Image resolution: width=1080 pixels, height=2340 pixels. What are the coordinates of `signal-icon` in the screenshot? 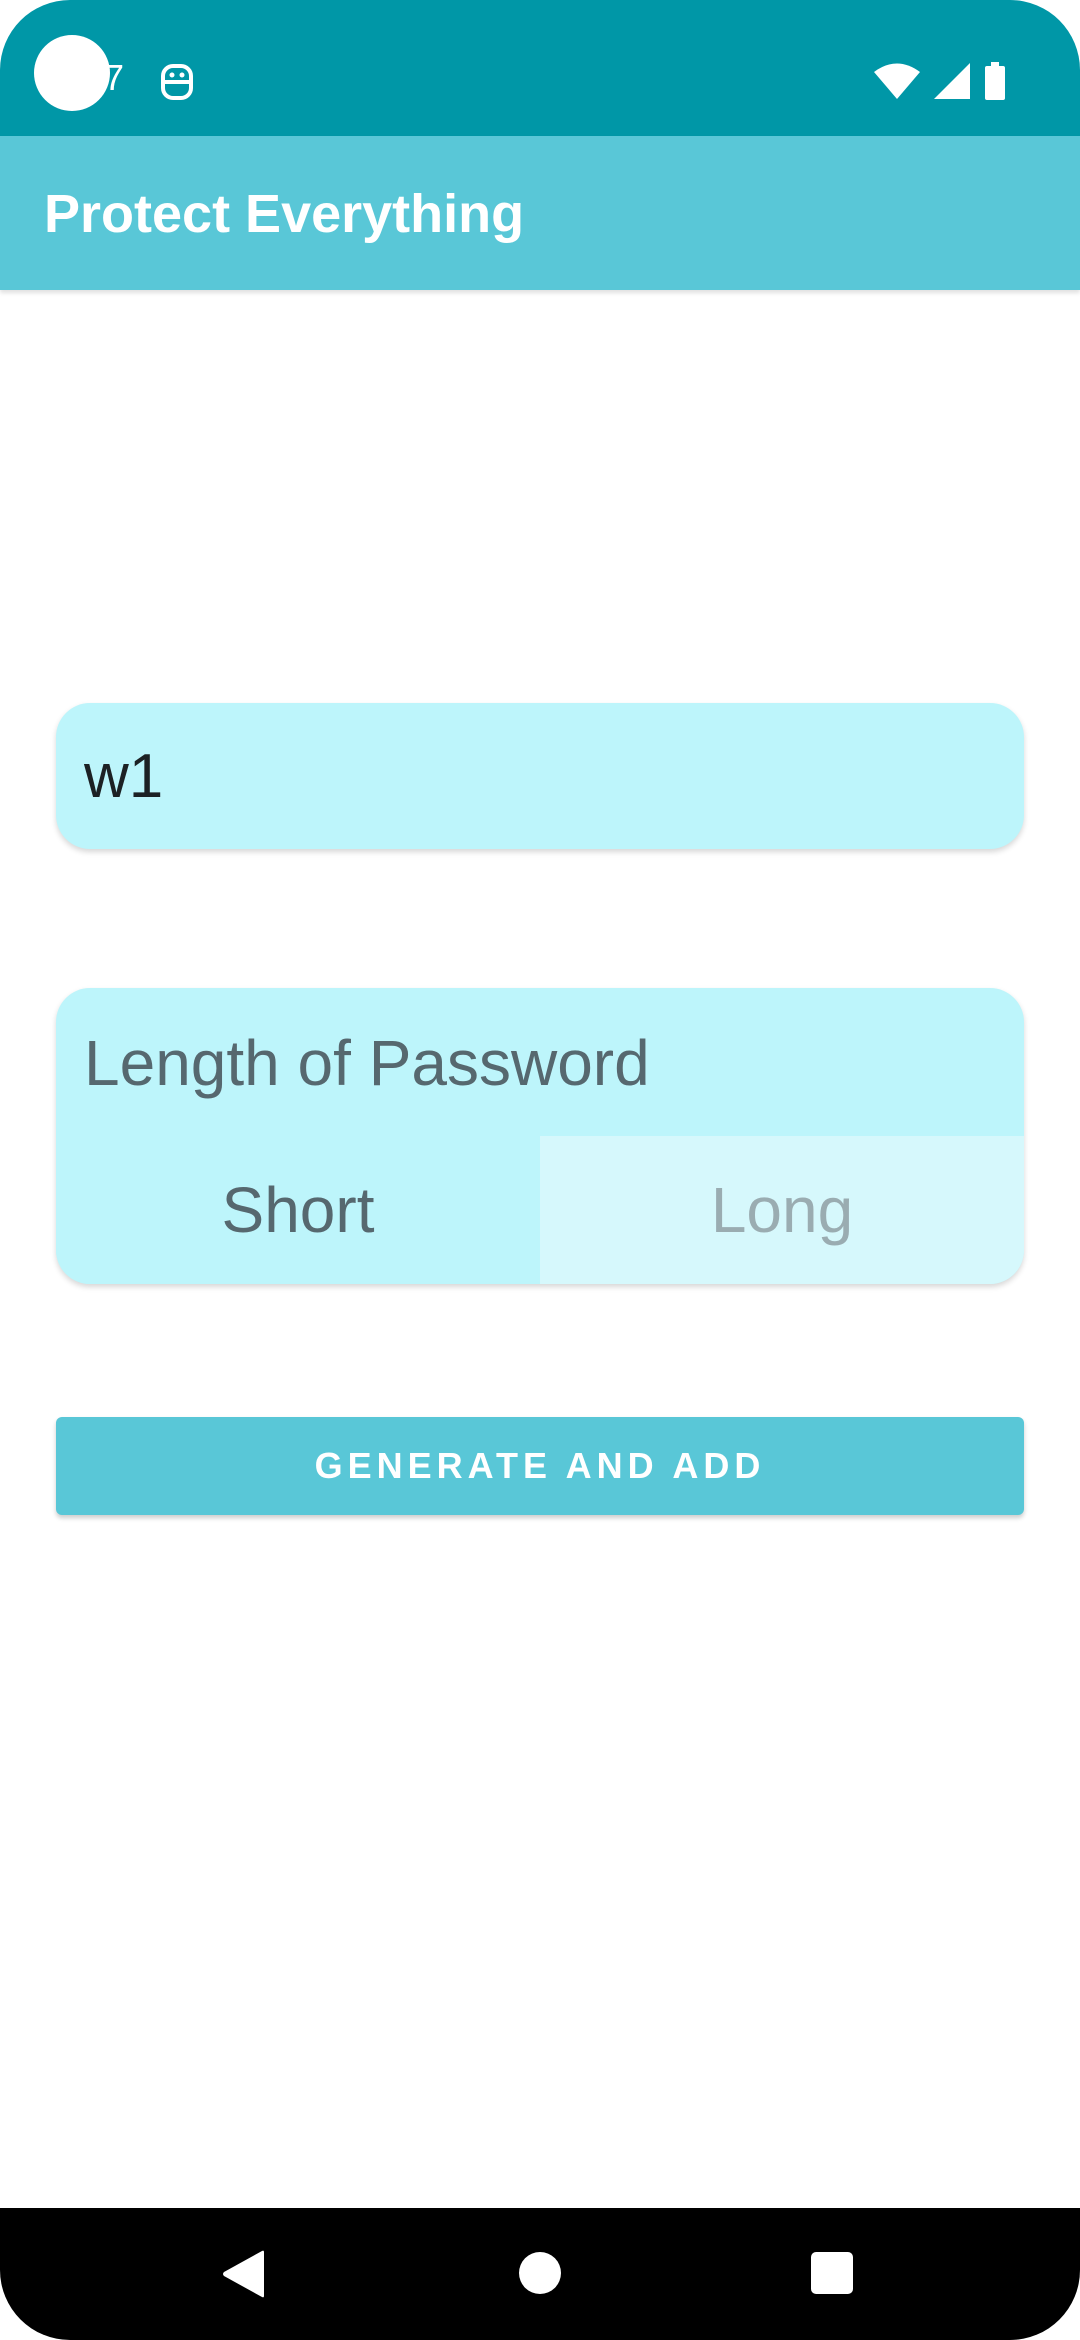 It's located at (952, 81).